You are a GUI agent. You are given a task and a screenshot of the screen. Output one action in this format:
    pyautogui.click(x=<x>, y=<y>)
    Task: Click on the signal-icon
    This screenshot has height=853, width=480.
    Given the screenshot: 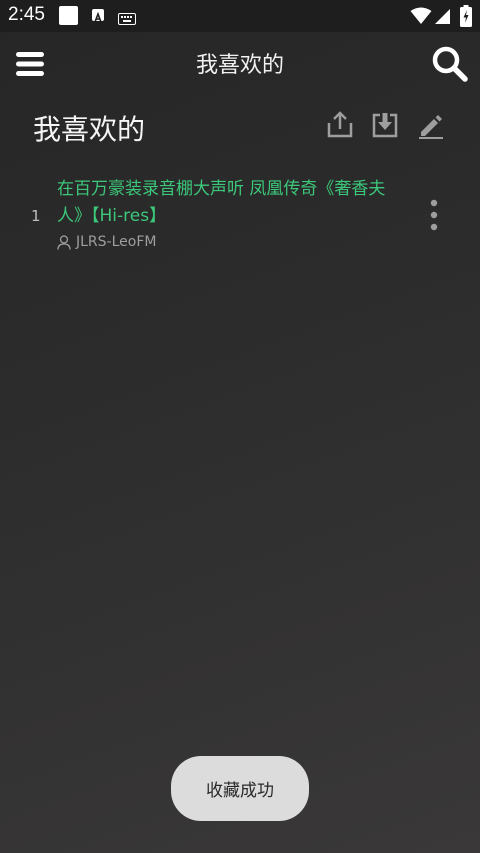 What is the action you would take?
    pyautogui.click(x=442, y=18)
    